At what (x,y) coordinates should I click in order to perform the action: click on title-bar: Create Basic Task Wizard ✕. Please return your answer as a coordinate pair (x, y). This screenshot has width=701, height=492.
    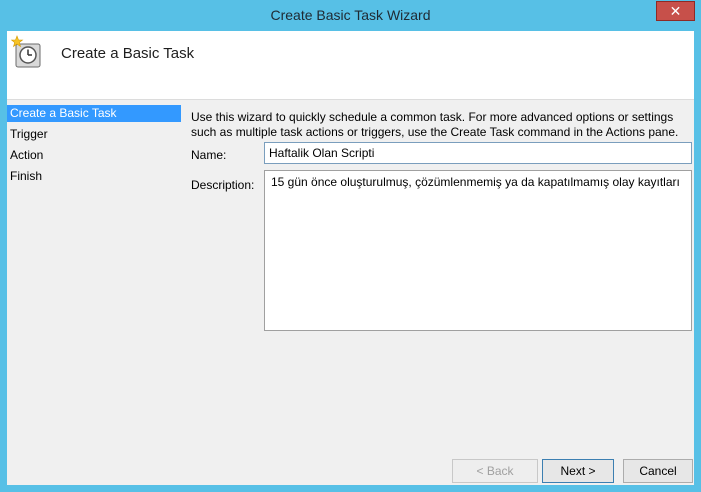
    Looking at the image, I should click on (350, 15).